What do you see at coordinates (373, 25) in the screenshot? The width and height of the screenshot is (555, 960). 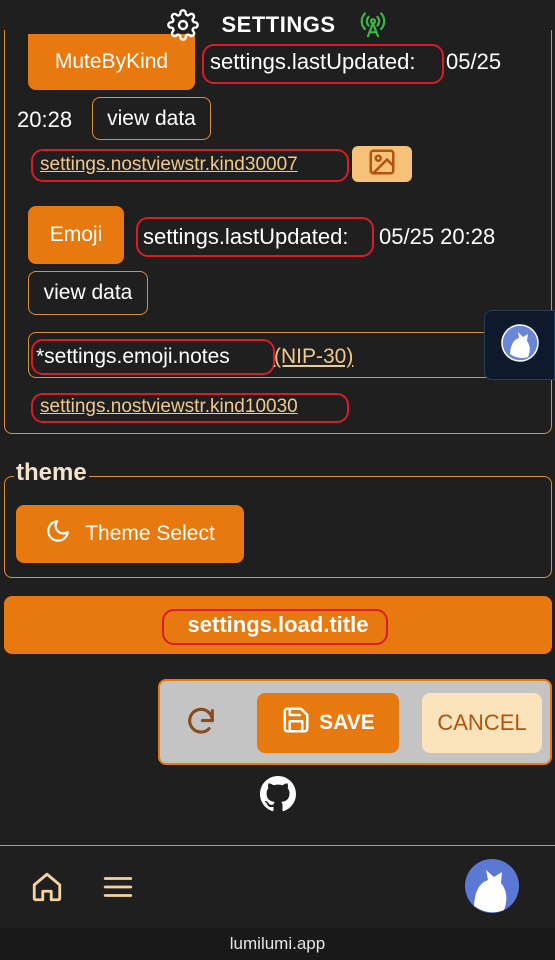 I see `antenna-icon` at bounding box center [373, 25].